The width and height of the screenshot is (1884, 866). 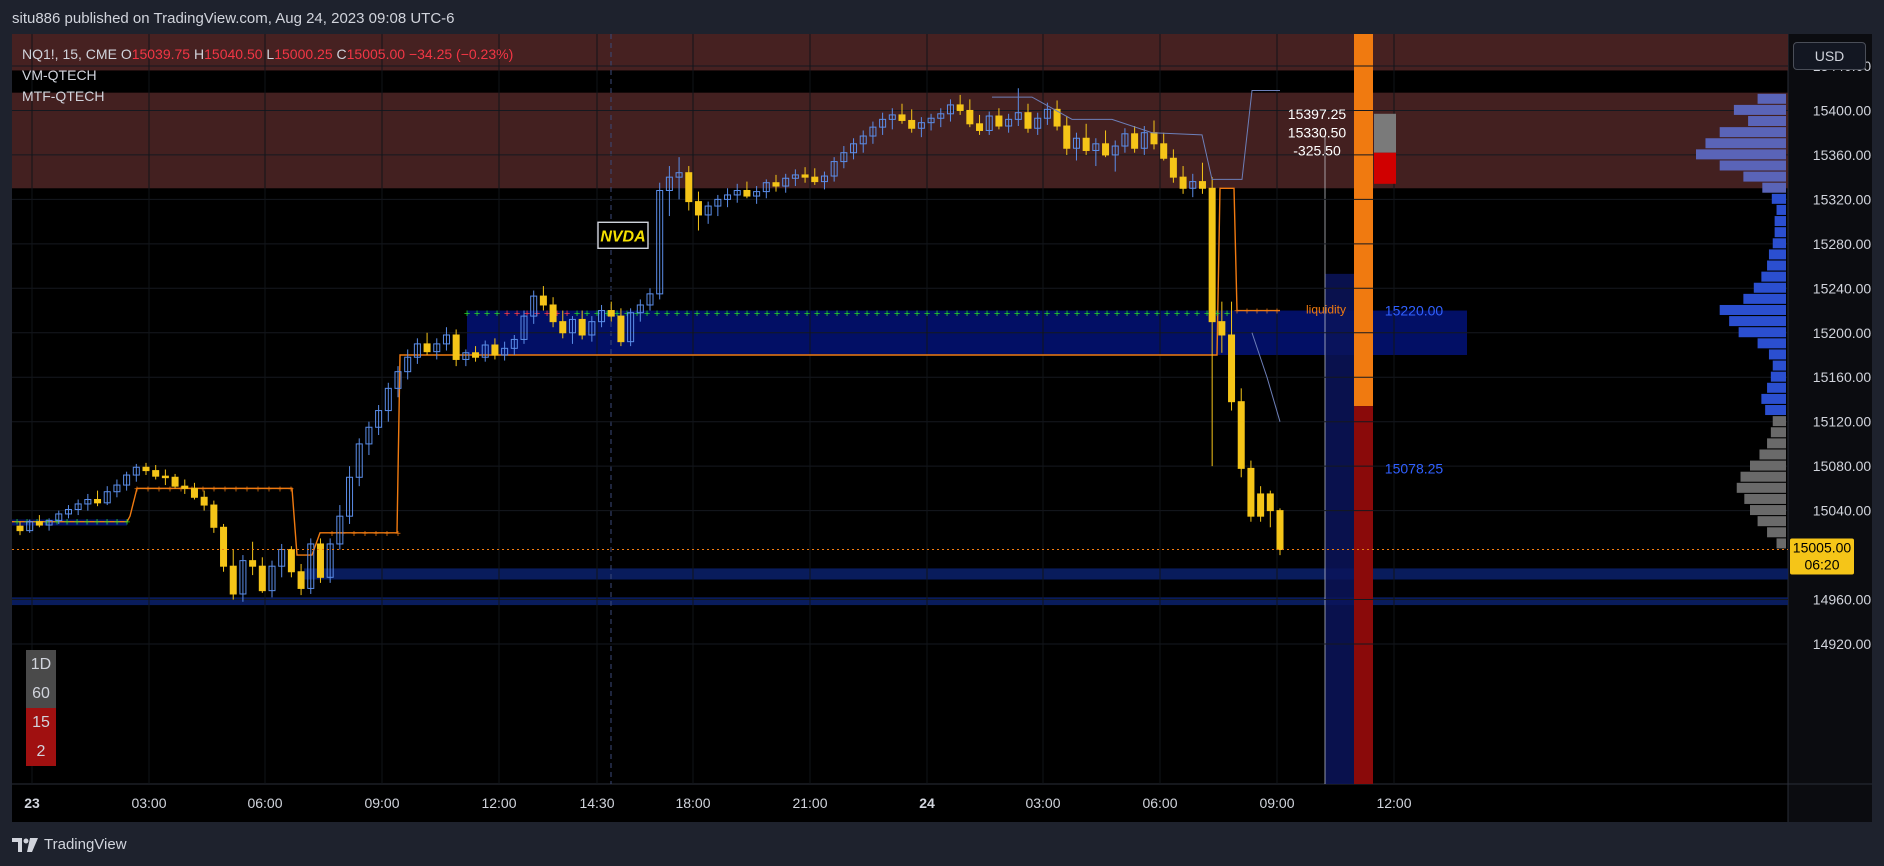 I want to click on indicator-vm-qtech: VM-QTECH, so click(x=267, y=75).